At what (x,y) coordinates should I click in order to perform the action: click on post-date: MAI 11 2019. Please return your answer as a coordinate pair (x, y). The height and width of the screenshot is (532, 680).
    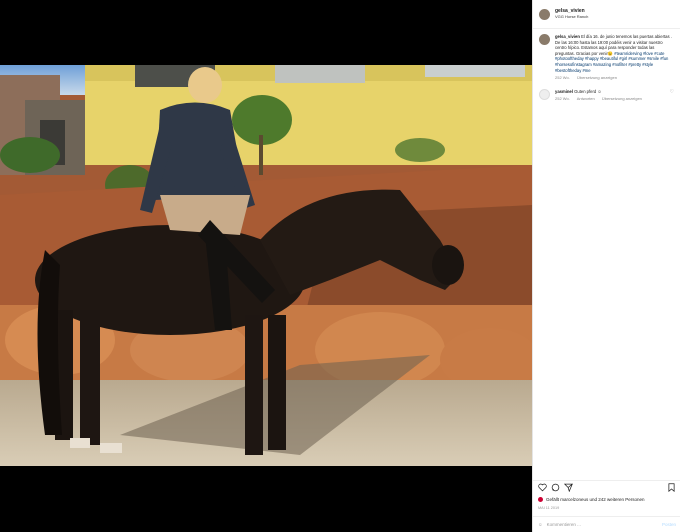
    Looking at the image, I should click on (549, 508).